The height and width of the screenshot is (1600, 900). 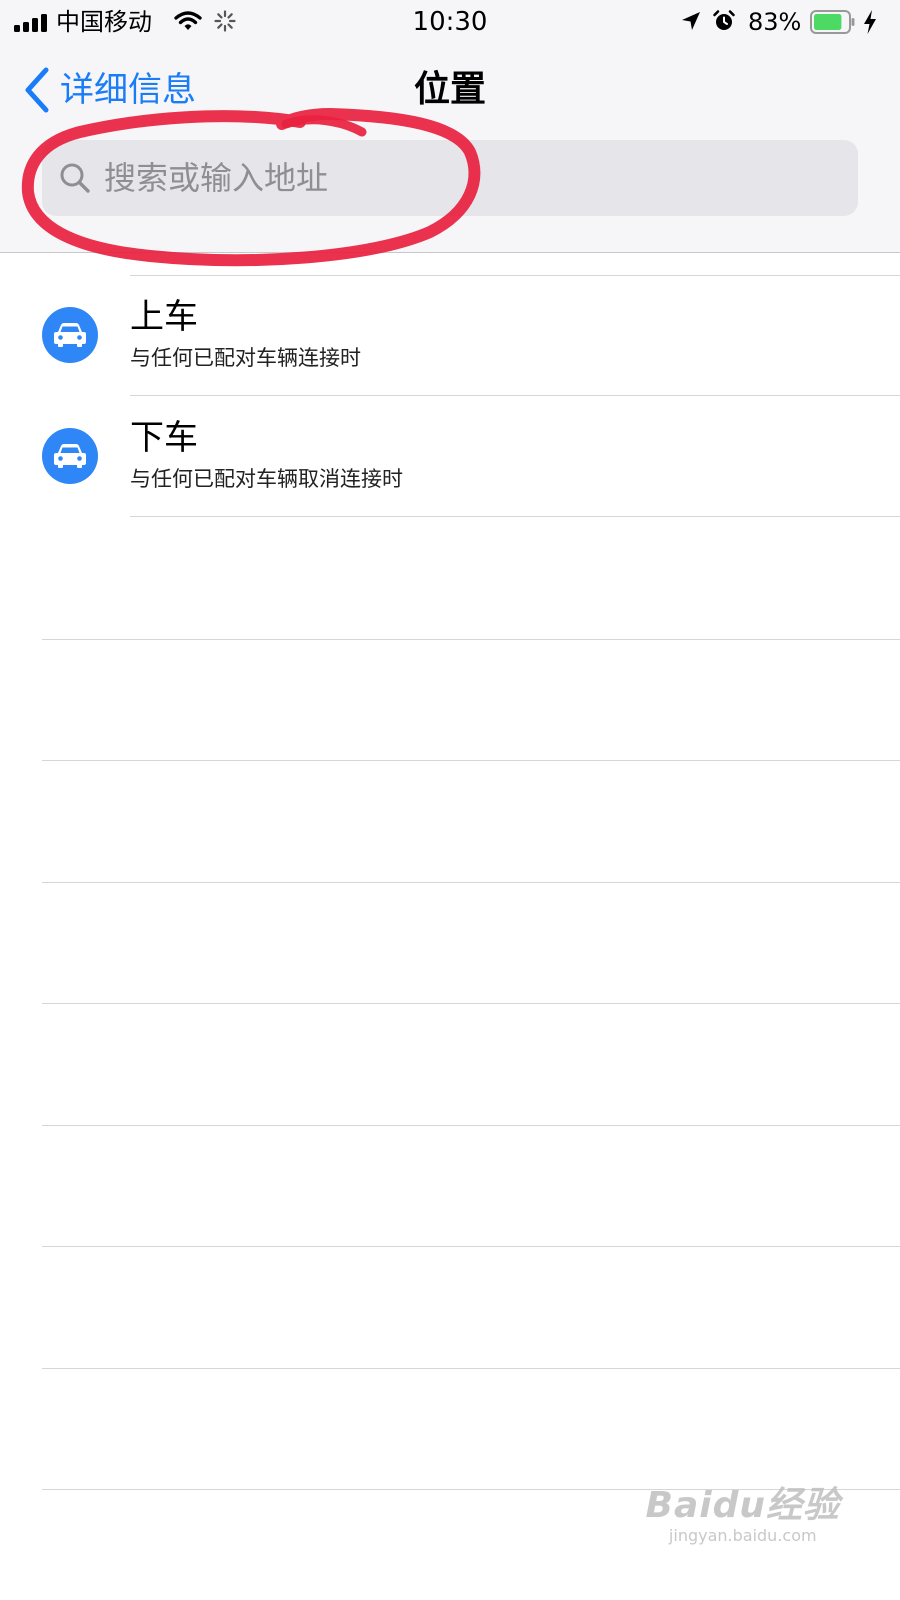 What do you see at coordinates (128, 90) in the screenshot?
I see `back-button-label: 详细信息` at bounding box center [128, 90].